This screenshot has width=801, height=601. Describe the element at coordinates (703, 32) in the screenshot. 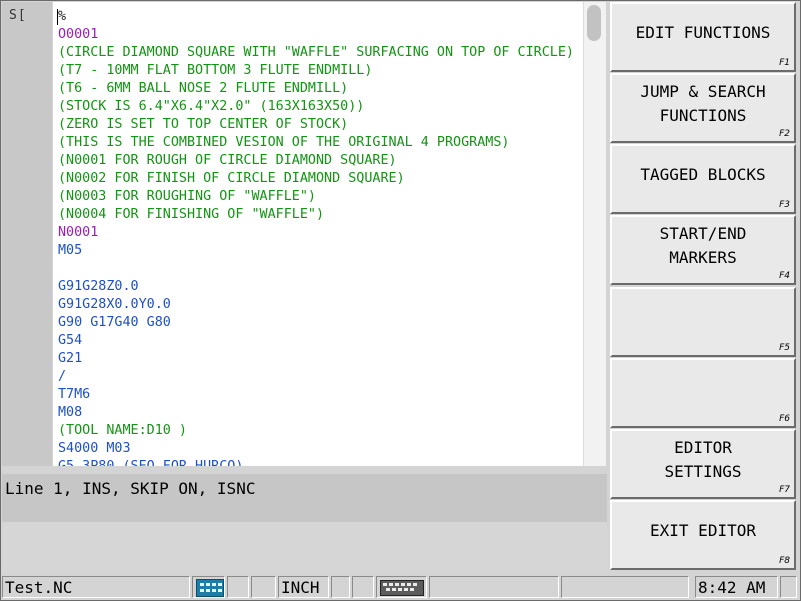

I see `fkey-label: EDIT FUNCTIONS` at that location.